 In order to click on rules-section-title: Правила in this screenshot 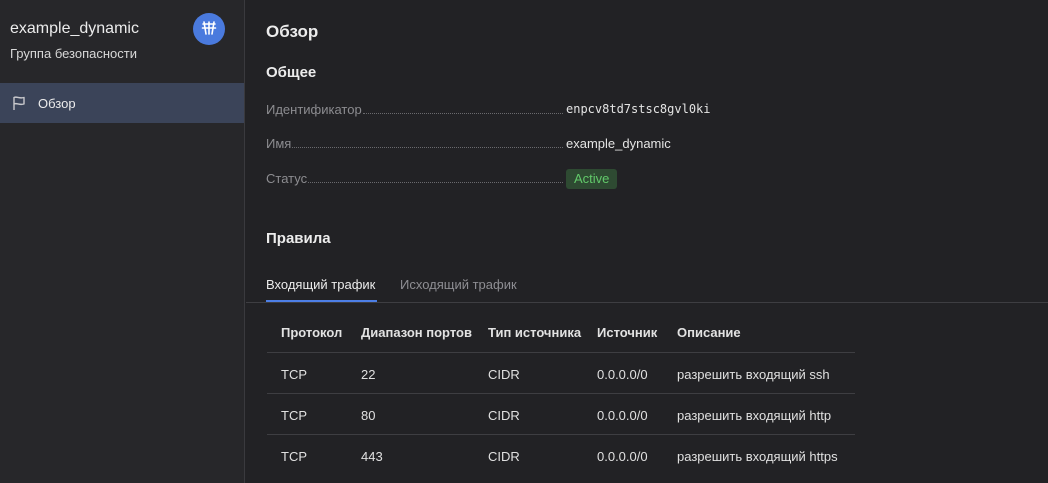, I will do `click(298, 238)`.